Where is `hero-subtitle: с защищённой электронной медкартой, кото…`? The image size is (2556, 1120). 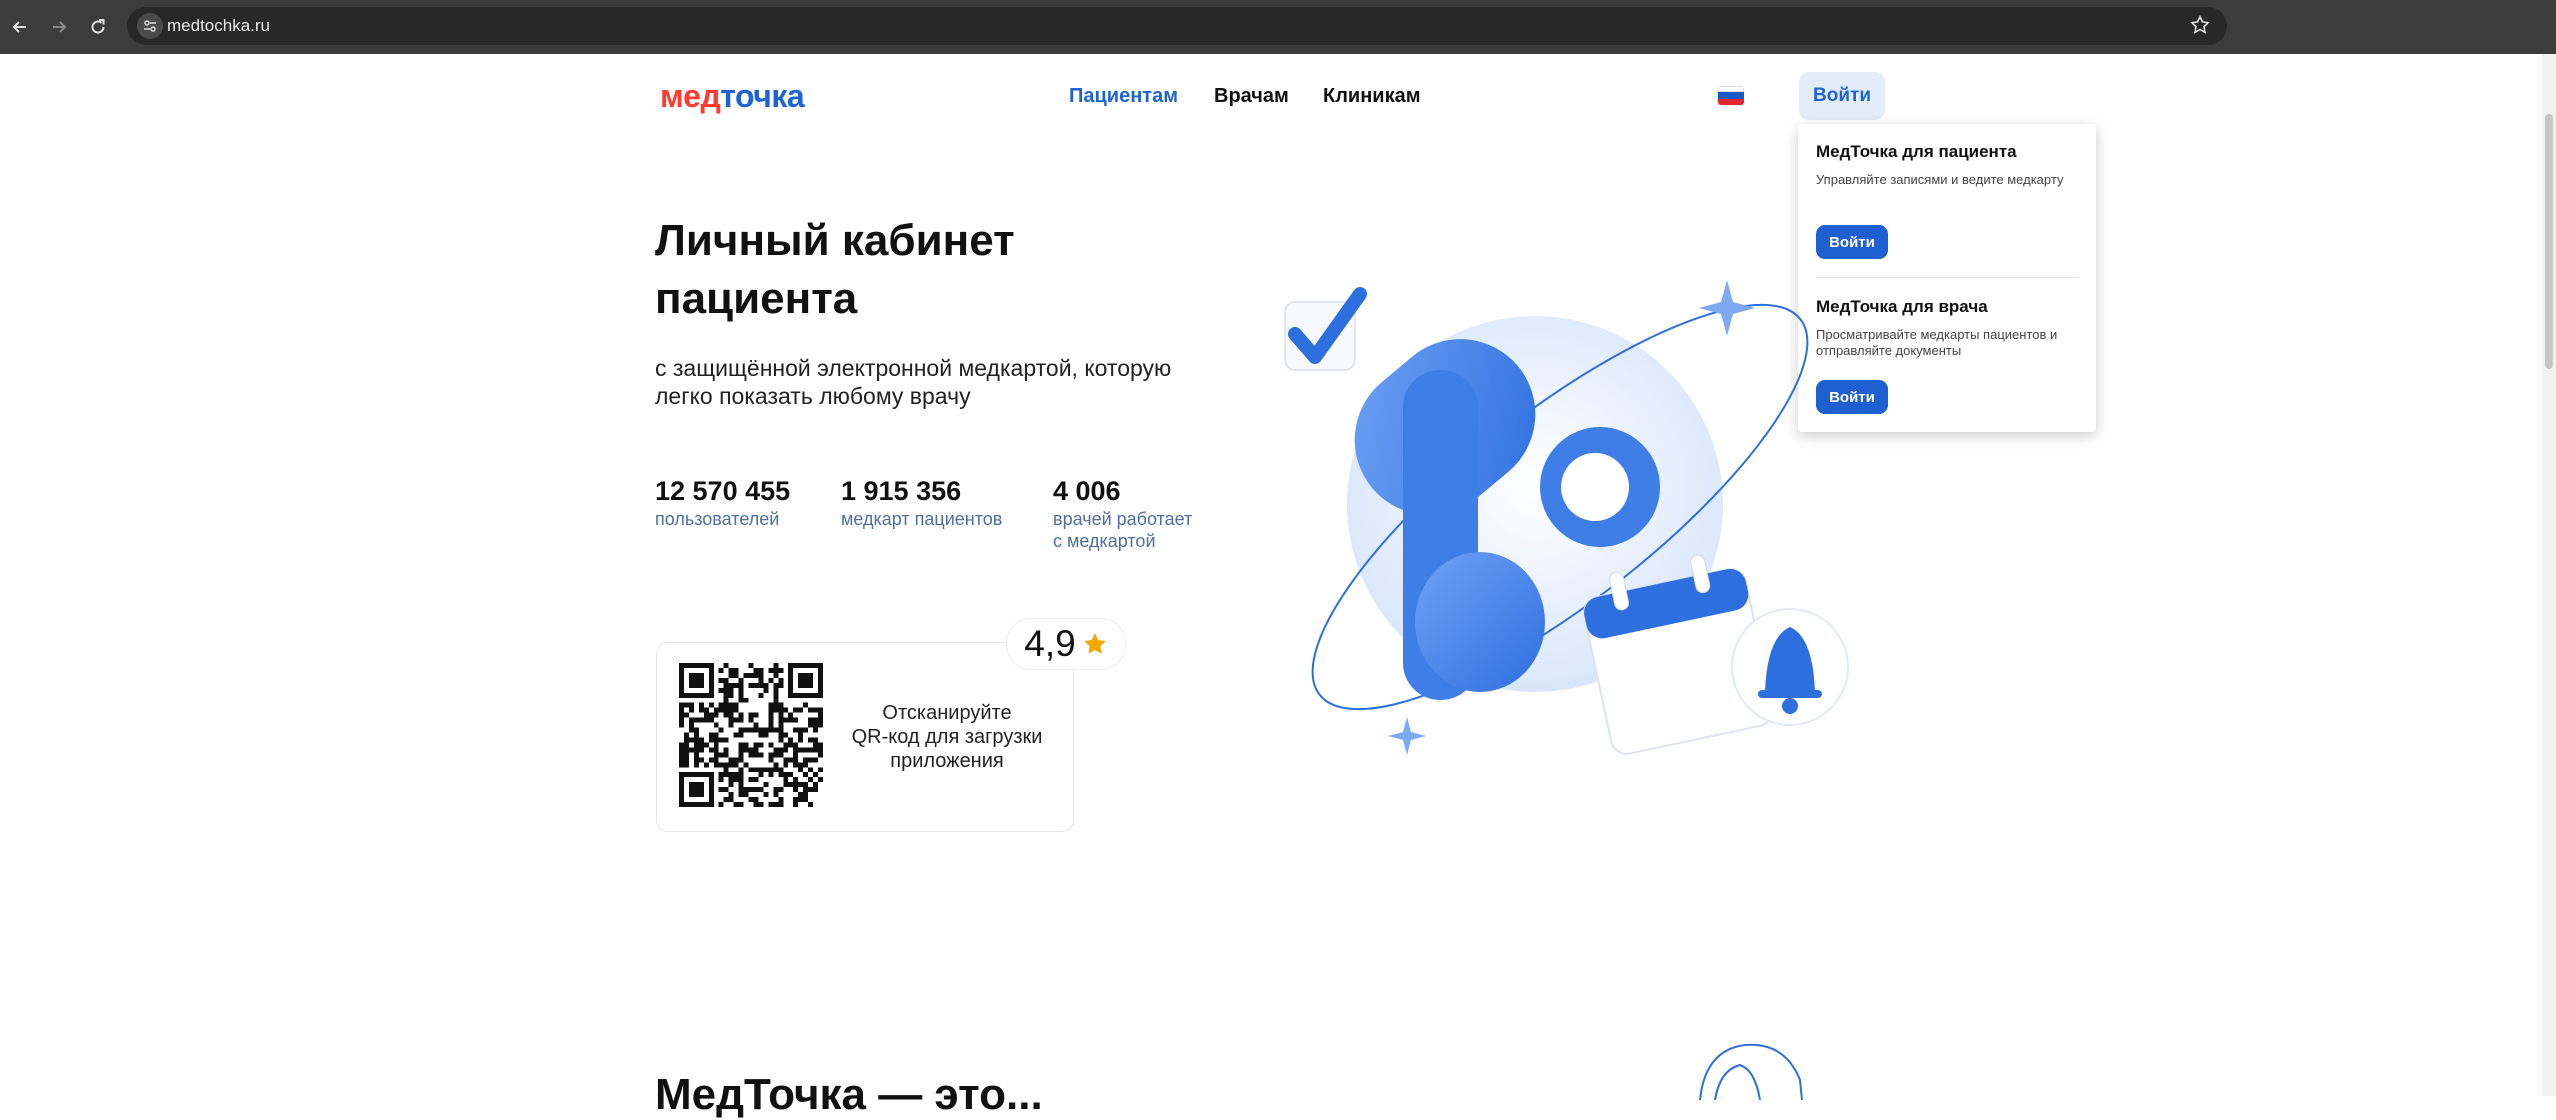
hero-subtitle: с защищённой электронной медкартой, кото… is located at coordinates (935, 382).